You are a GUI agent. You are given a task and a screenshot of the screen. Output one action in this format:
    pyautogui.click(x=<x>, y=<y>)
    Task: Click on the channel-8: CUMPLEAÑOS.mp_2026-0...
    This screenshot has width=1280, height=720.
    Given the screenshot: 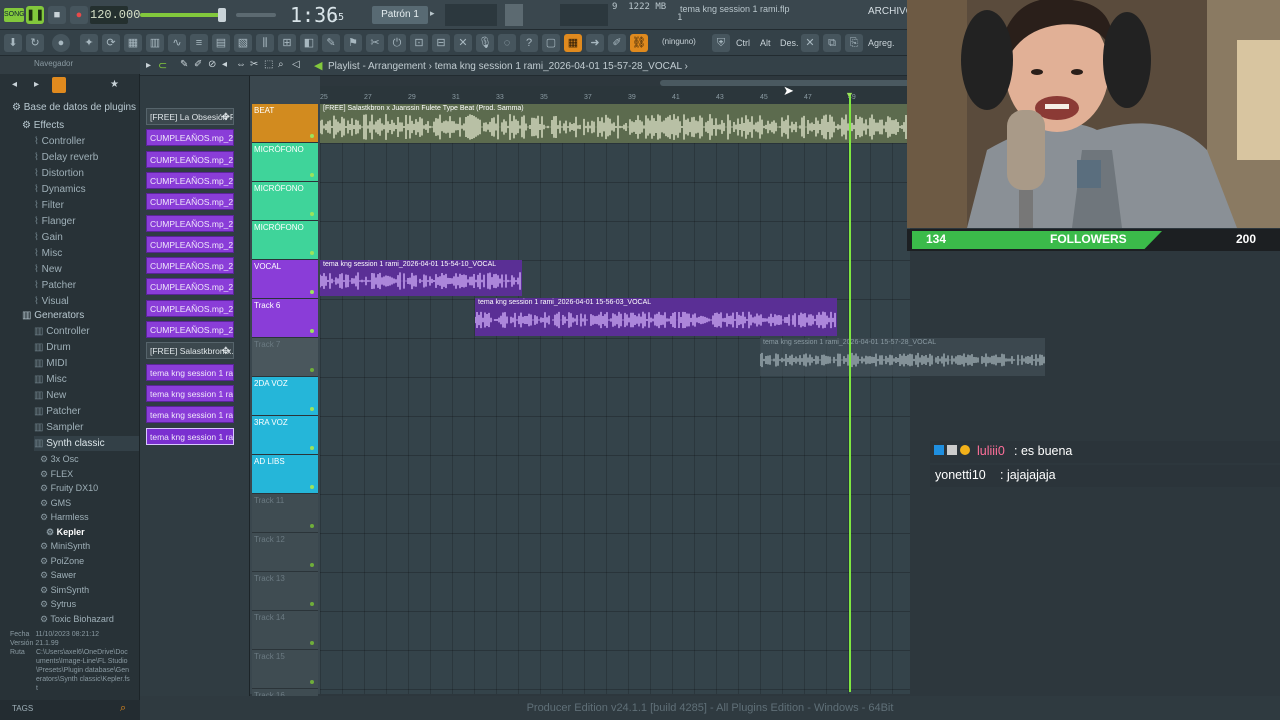 What is the action you would take?
    pyautogui.click(x=190, y=266)
    